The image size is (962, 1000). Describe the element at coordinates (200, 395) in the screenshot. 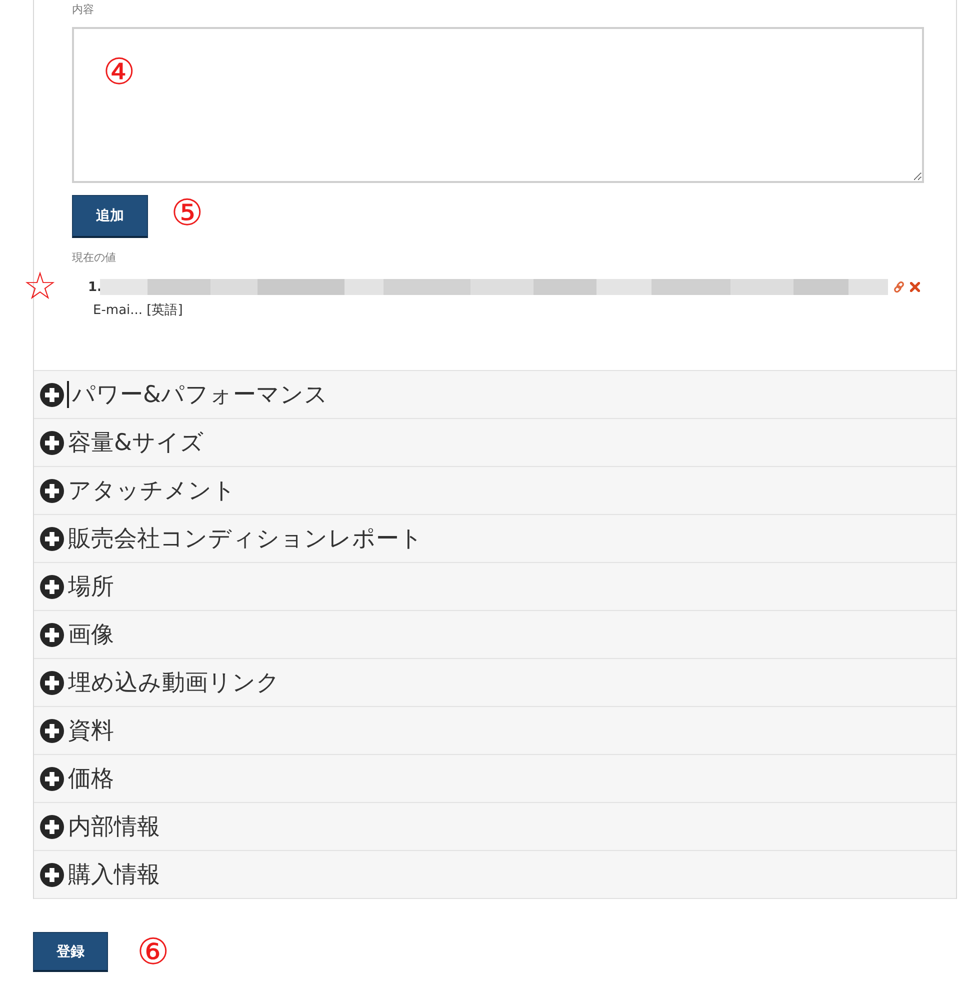

I see `section-title: パワー&パフォーマンス` at that location.